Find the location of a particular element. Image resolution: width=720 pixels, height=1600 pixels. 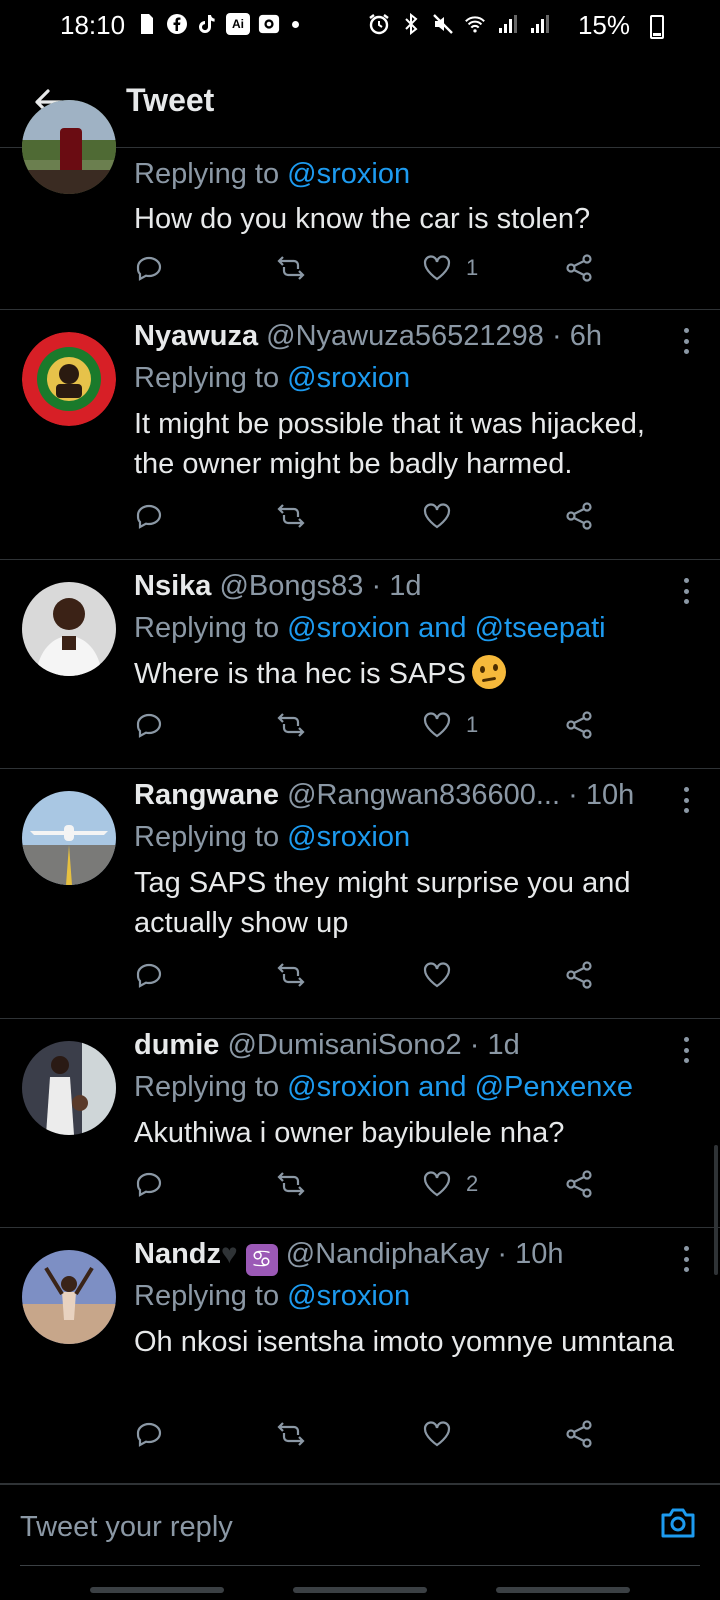

cancer-zodiac-emoji: ♋ is located at coordinates (261, 1260).